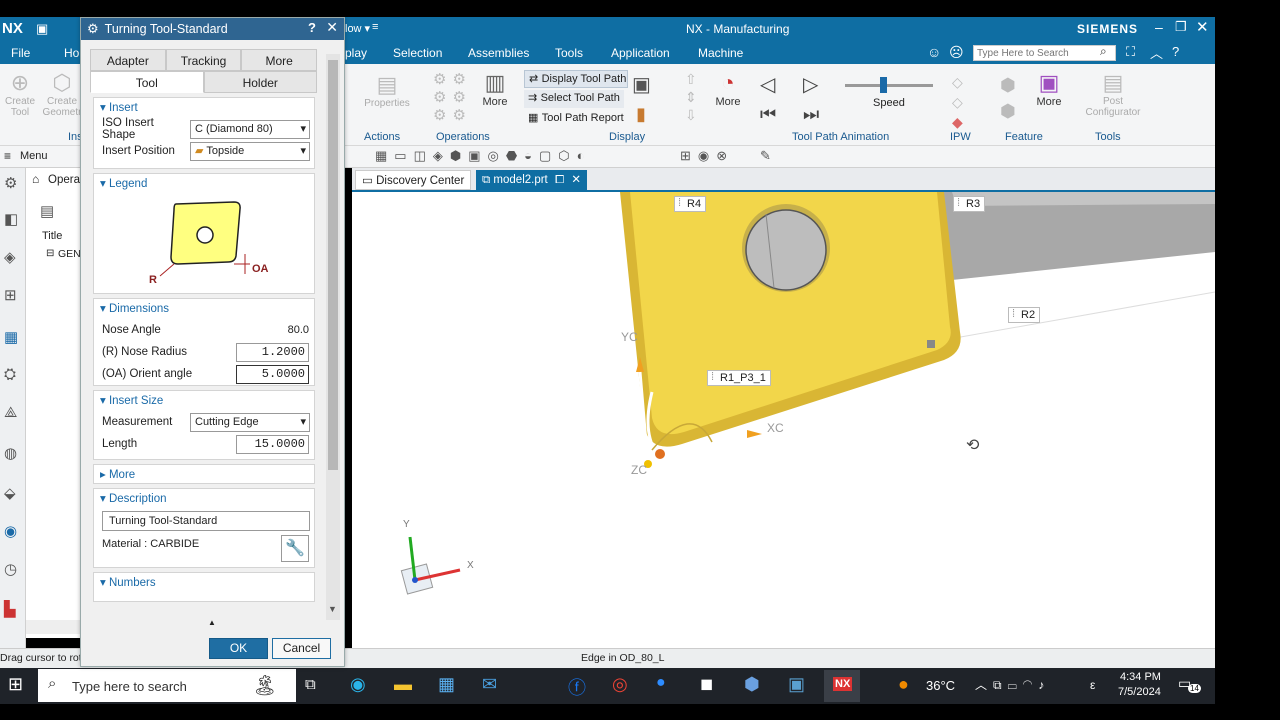 The image size is (1280, 720). Describe the element at coordinates (1049, 89) in the screenshot. I see `more-feature-button: ▣ More` at that location.